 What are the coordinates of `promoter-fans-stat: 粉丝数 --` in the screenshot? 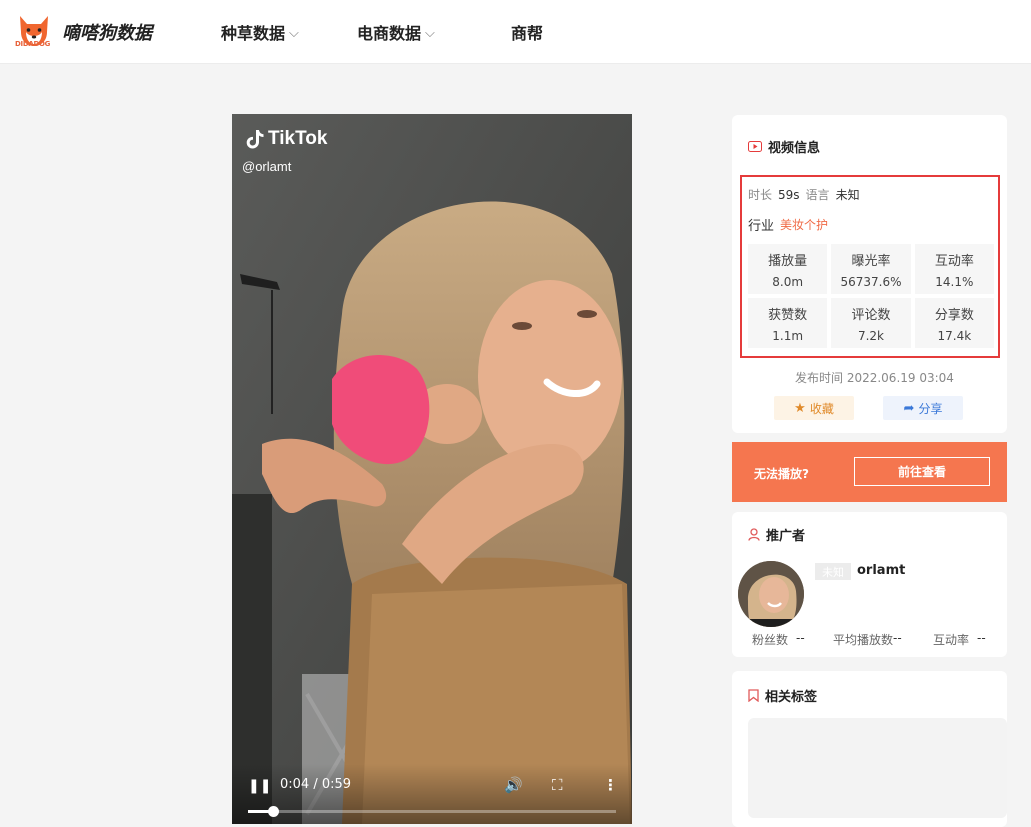 It's located at (778, 639).